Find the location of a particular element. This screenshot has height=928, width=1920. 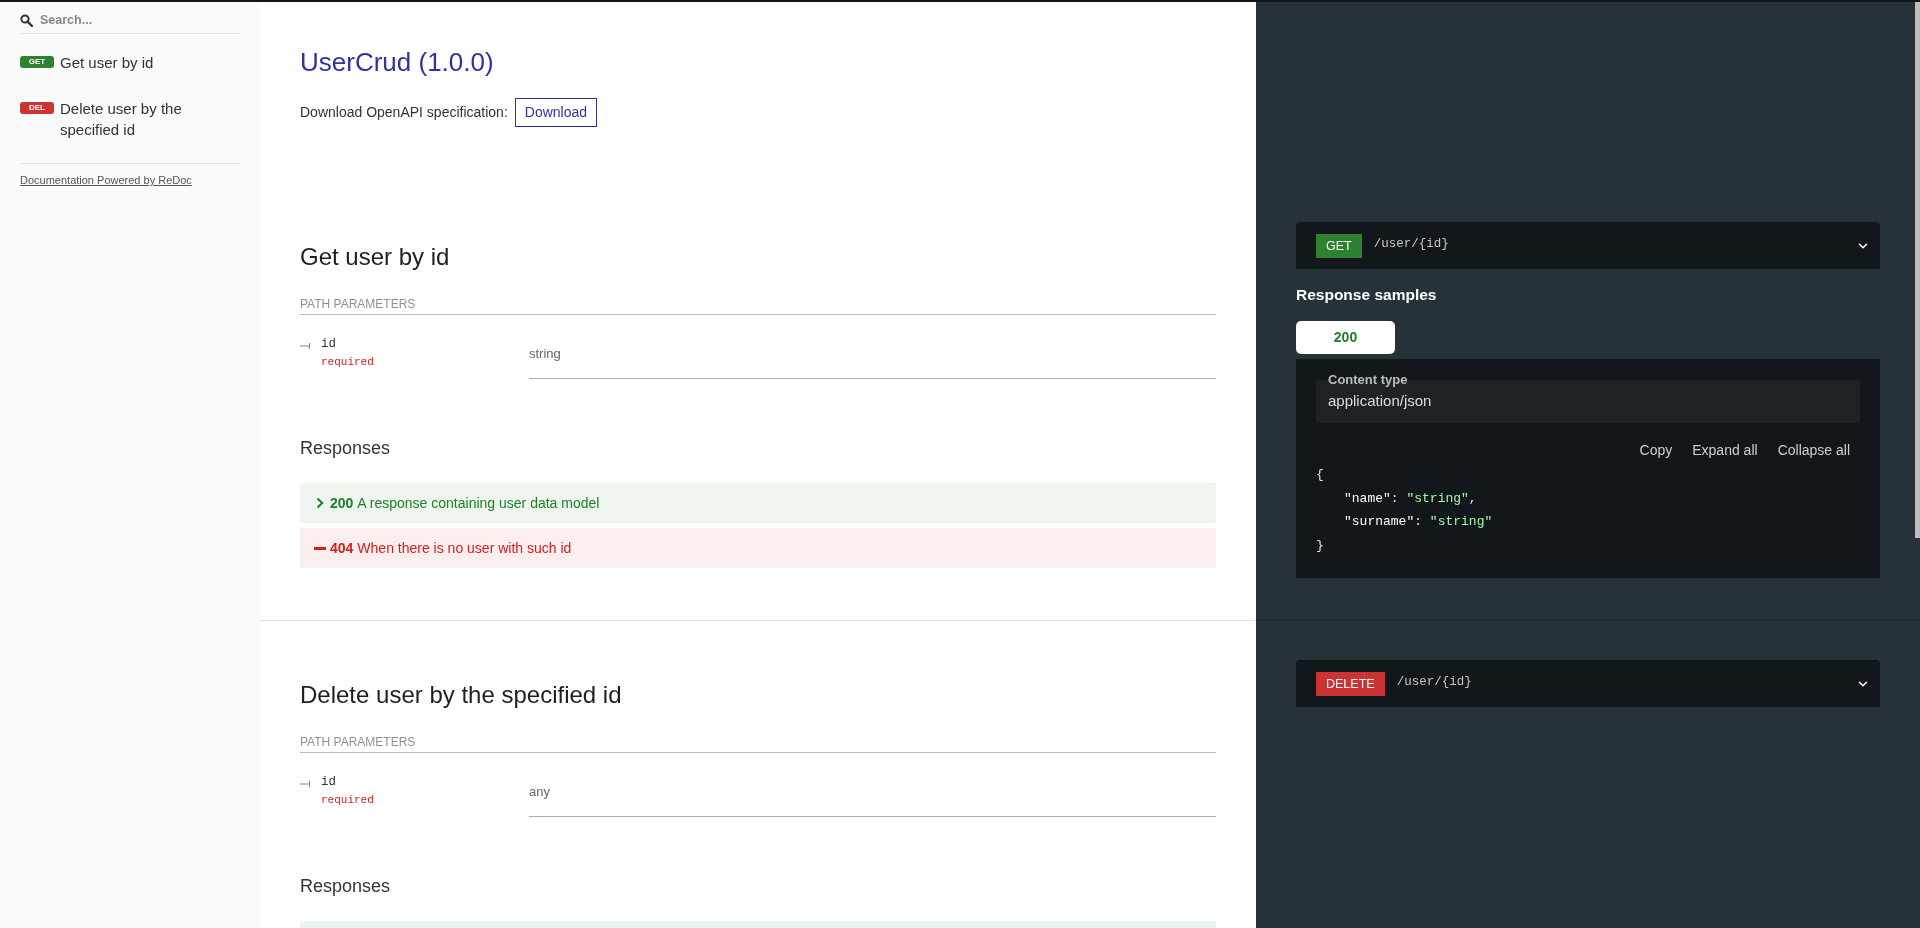

samples-heading: Response samples is located at coordinates (1367, 295).